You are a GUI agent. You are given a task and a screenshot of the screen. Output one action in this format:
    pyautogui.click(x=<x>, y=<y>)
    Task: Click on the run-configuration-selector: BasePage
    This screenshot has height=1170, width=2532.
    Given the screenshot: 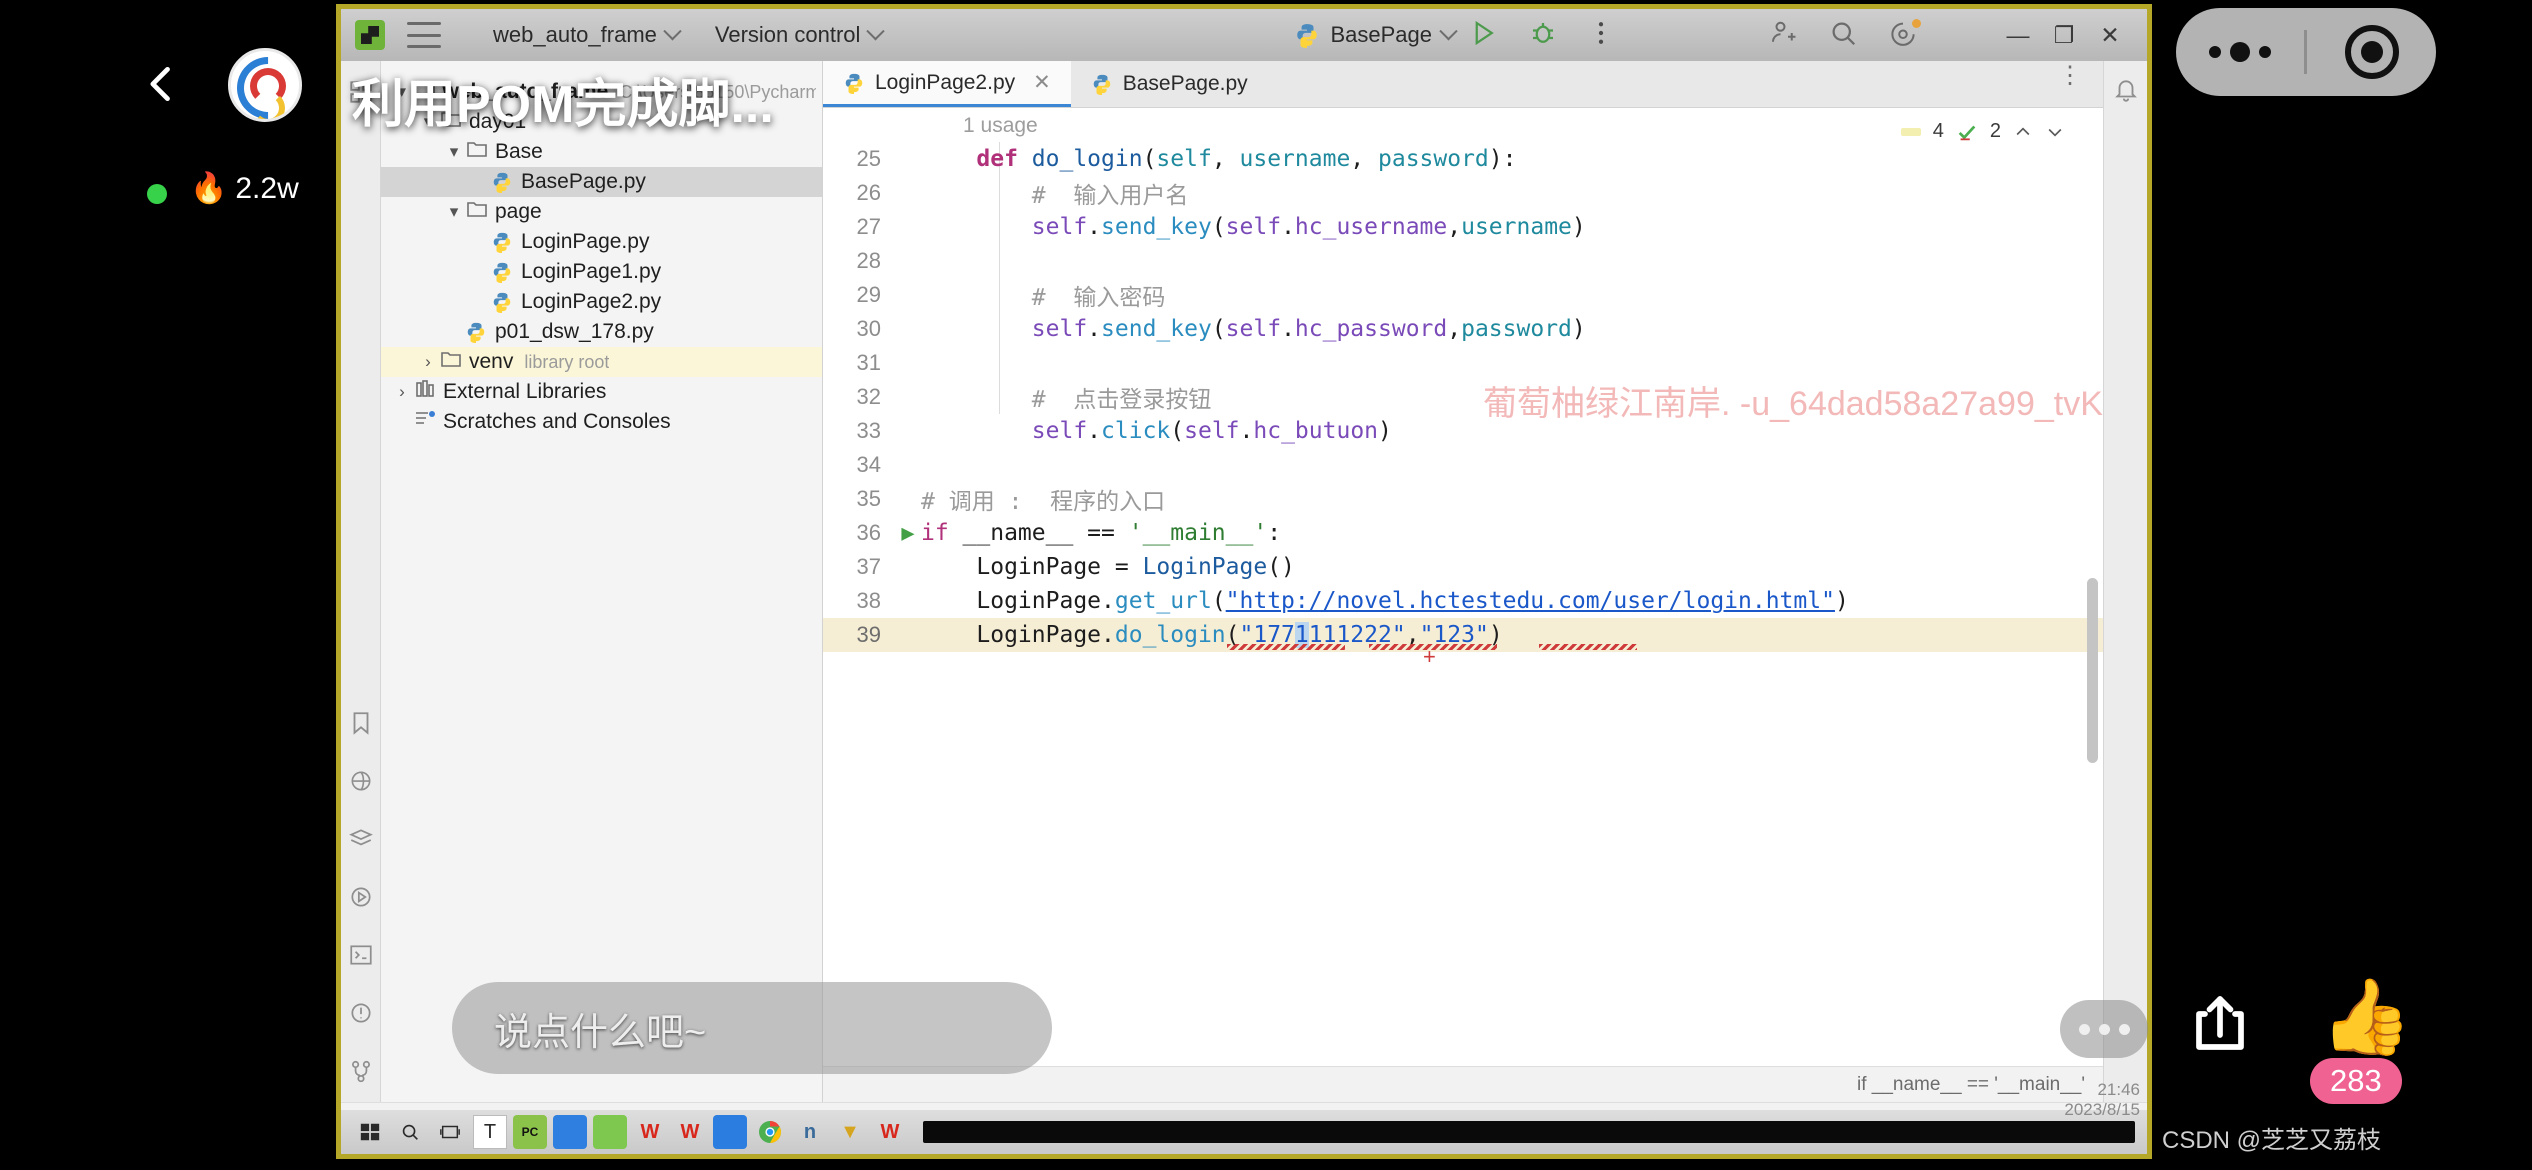 What is the action you would take?
    pyautogui.click(x=1376, y=34)
    